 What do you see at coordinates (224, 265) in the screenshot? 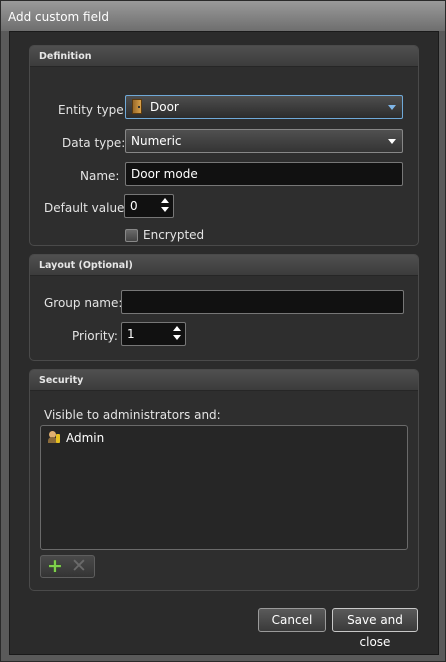
I see `layout-header: Layout (Optional)` at bounding box center [224, 265].